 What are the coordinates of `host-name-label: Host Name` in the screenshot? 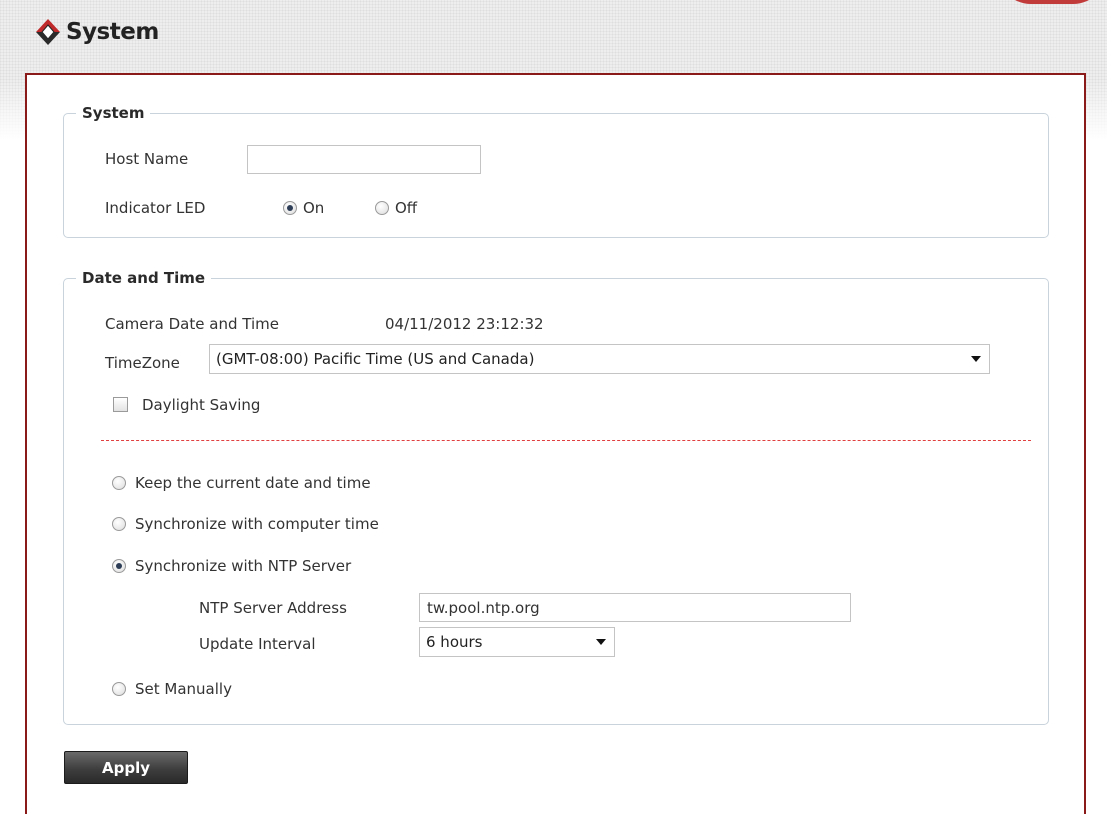 It's located at (147, 159).